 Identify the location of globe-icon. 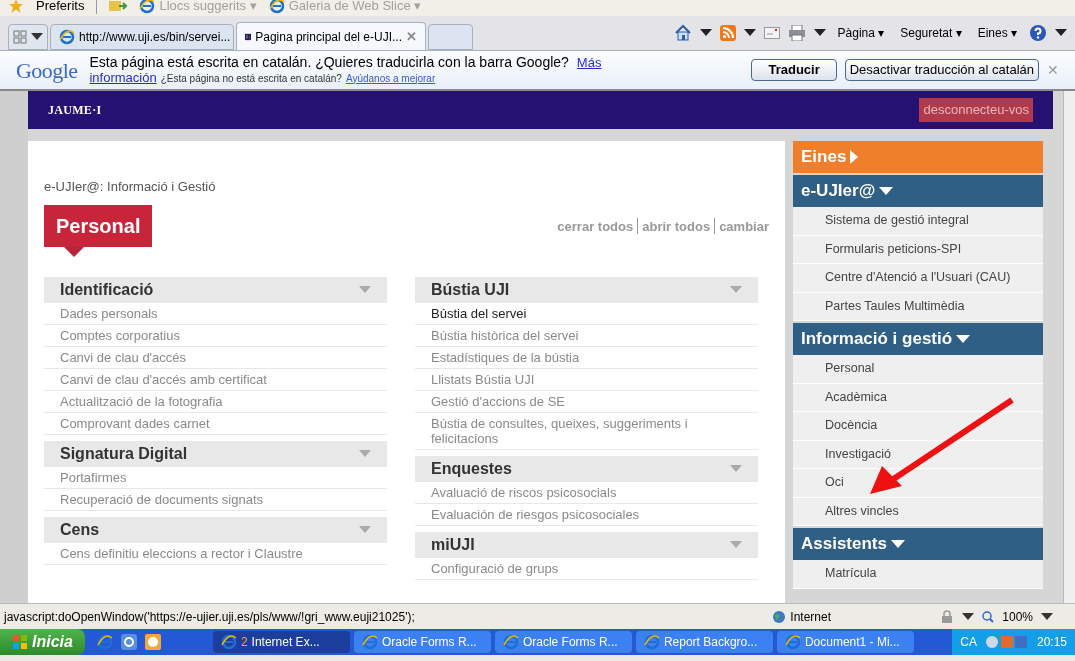
(779, 616).